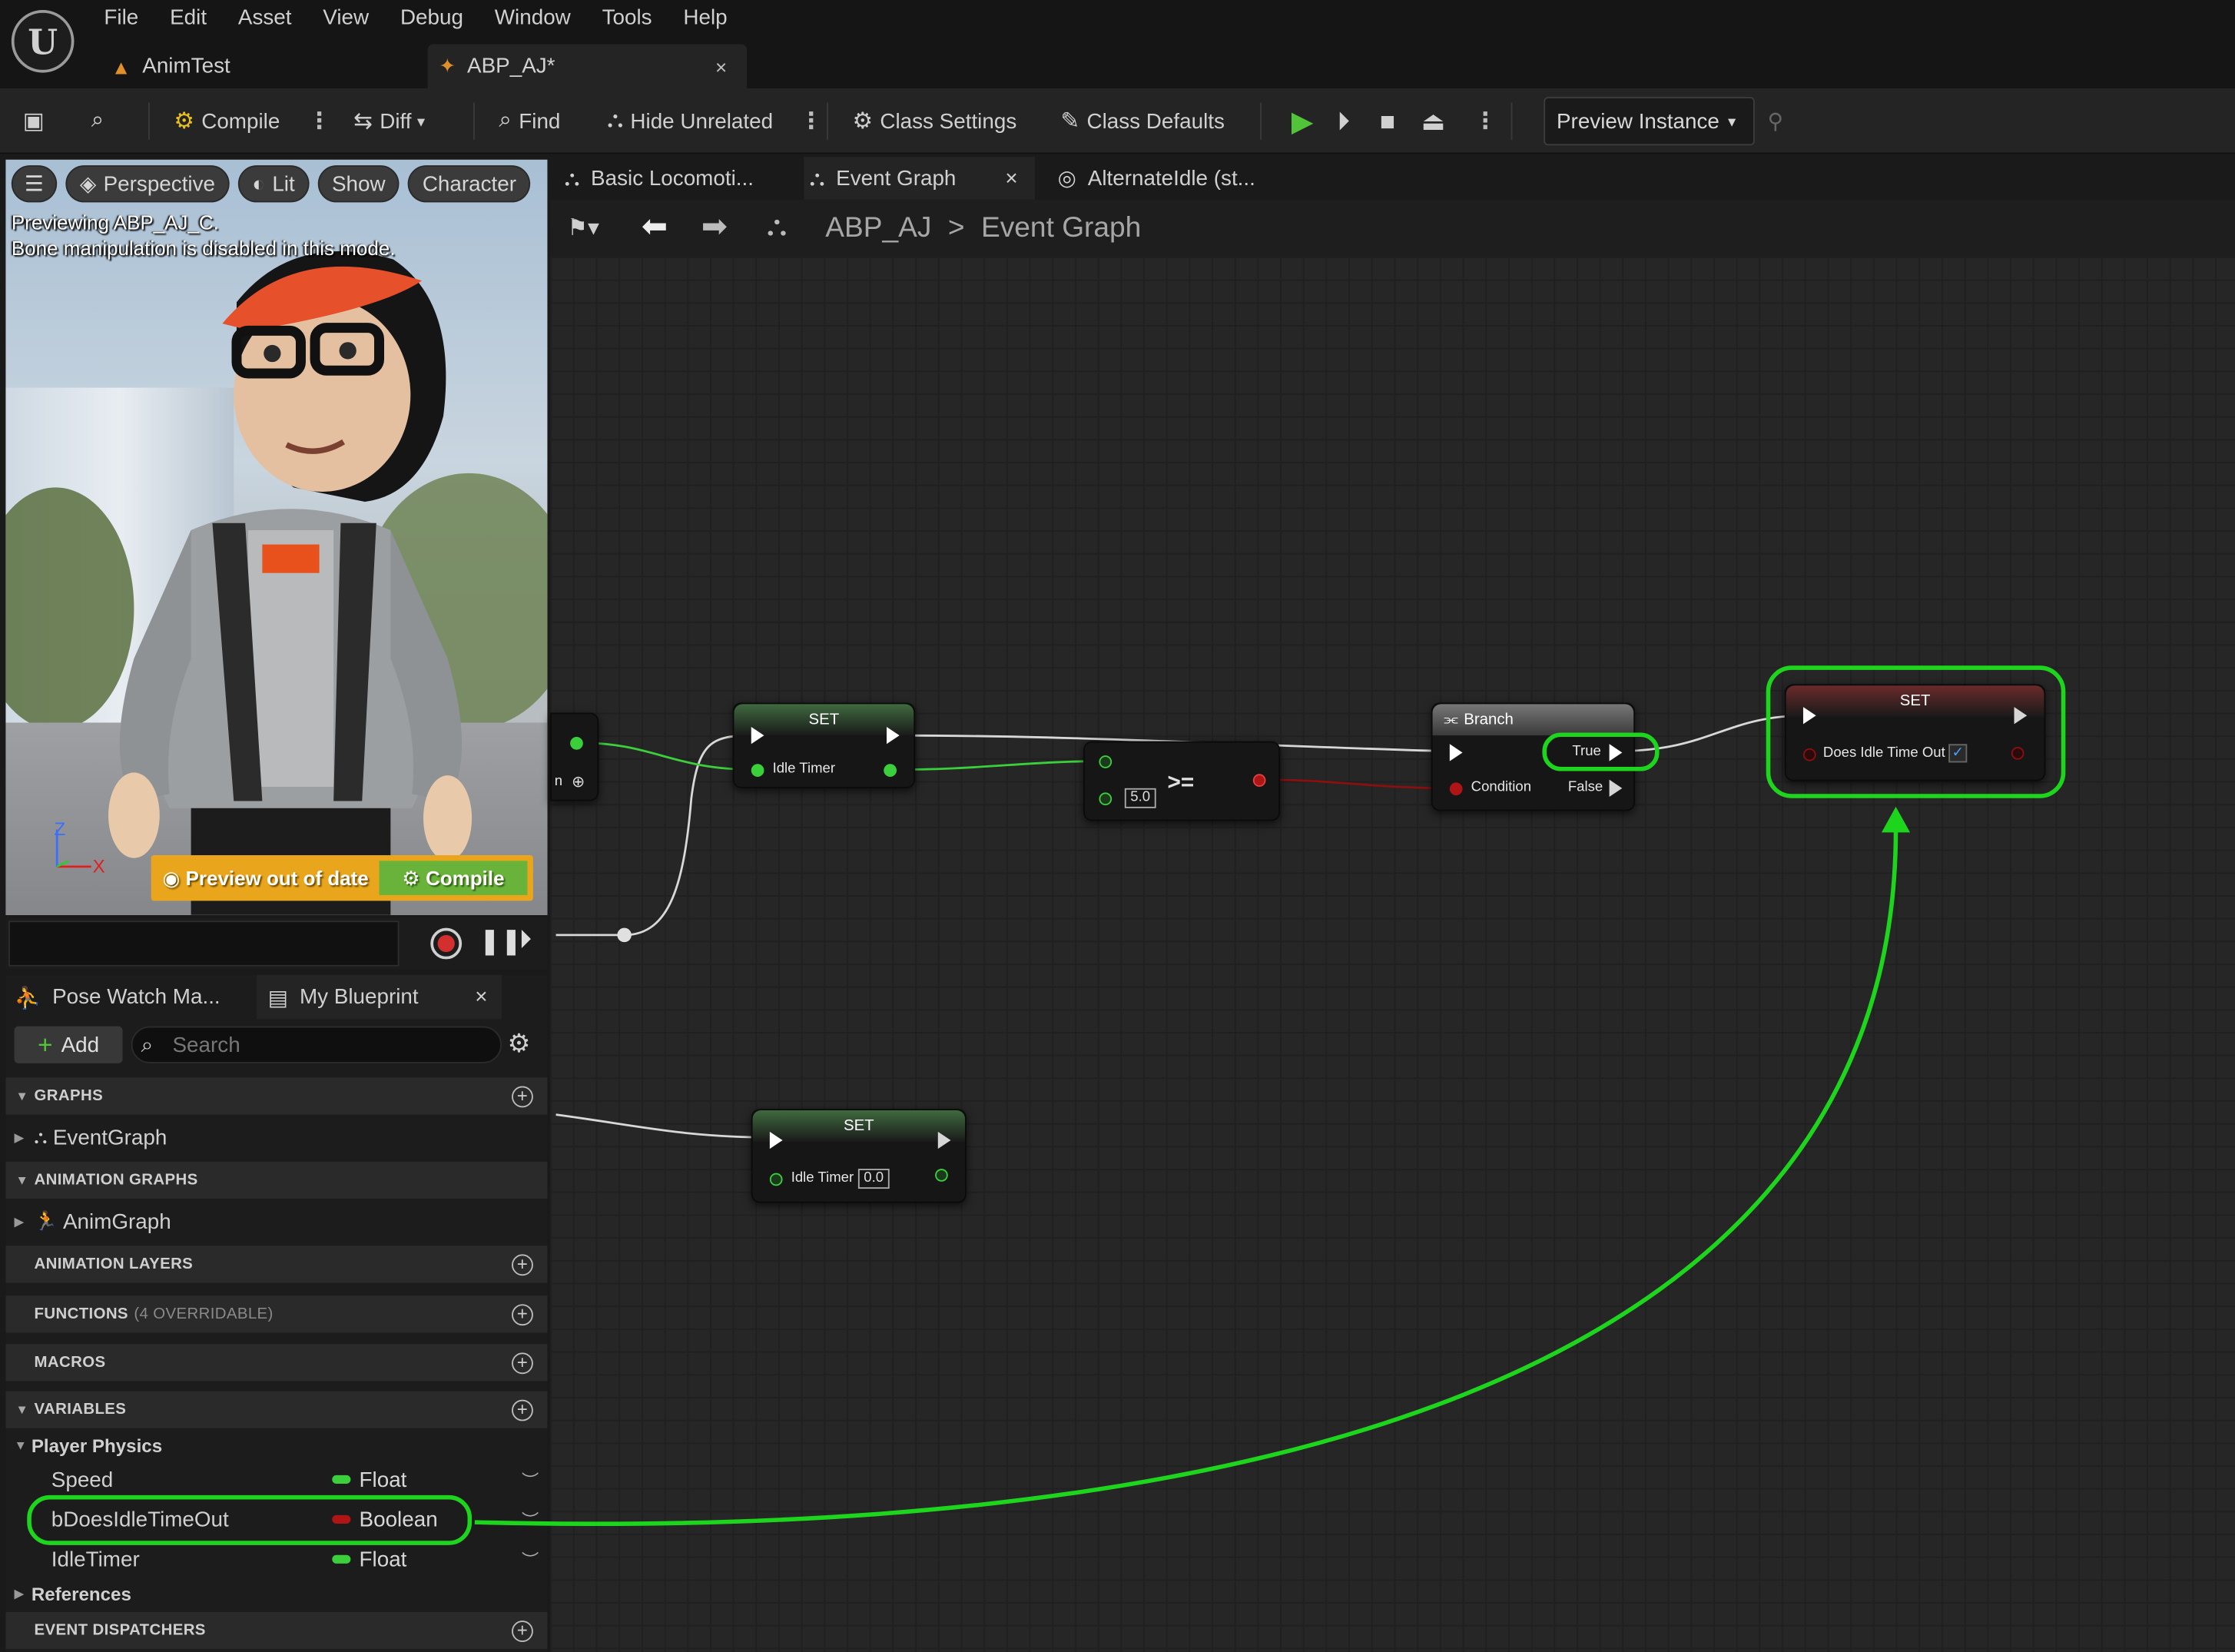 The image size is (2235, 1652). Describe the element at coordinates (1259, 780) in the screenshot. I see `boolean-output-pin` at that location.